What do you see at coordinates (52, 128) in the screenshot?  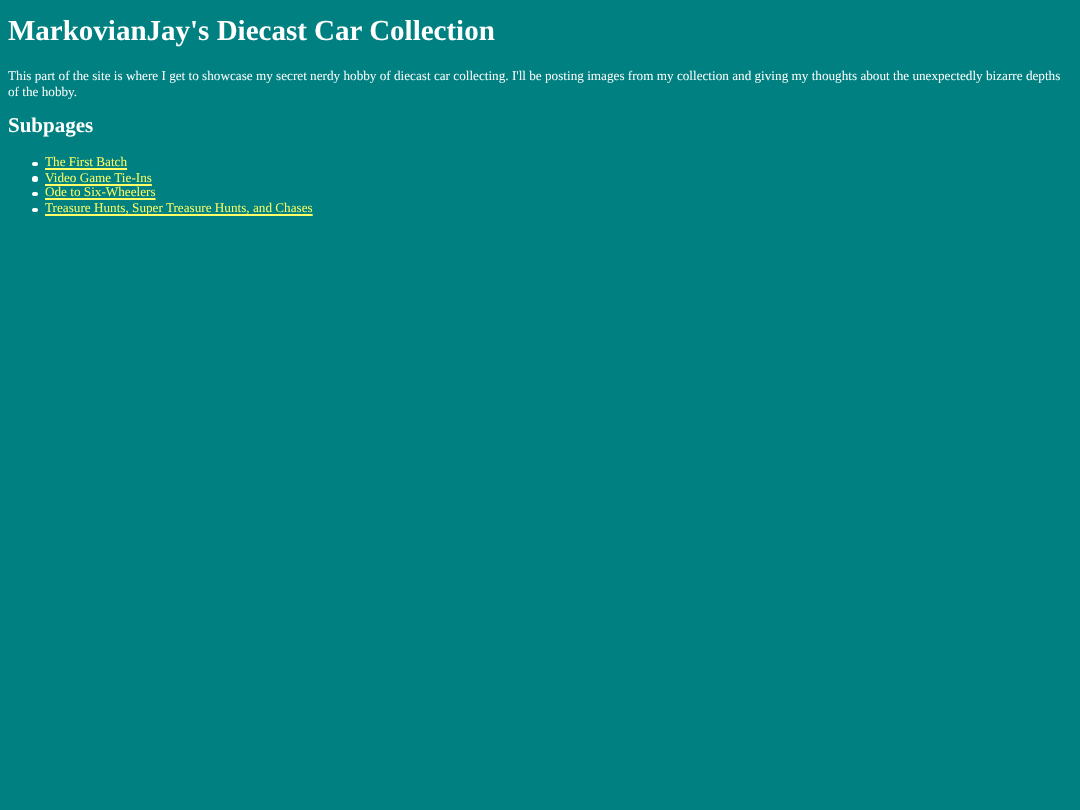 I see `section-heading: Subpages` at bounding box center [52, 128].